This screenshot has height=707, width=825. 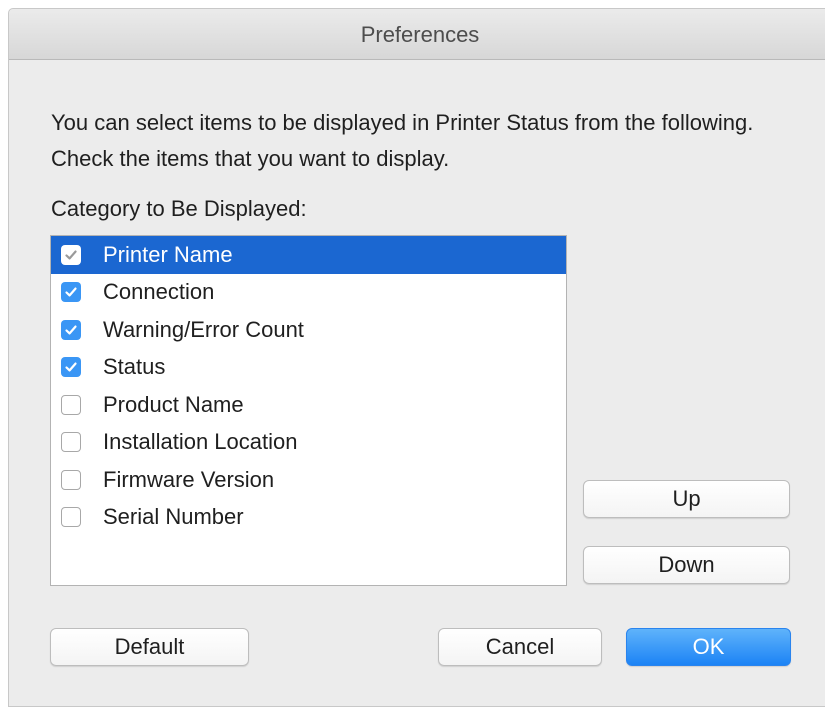 I want to click on list-item-label: Firmware Version, so click(x=189, y=479).